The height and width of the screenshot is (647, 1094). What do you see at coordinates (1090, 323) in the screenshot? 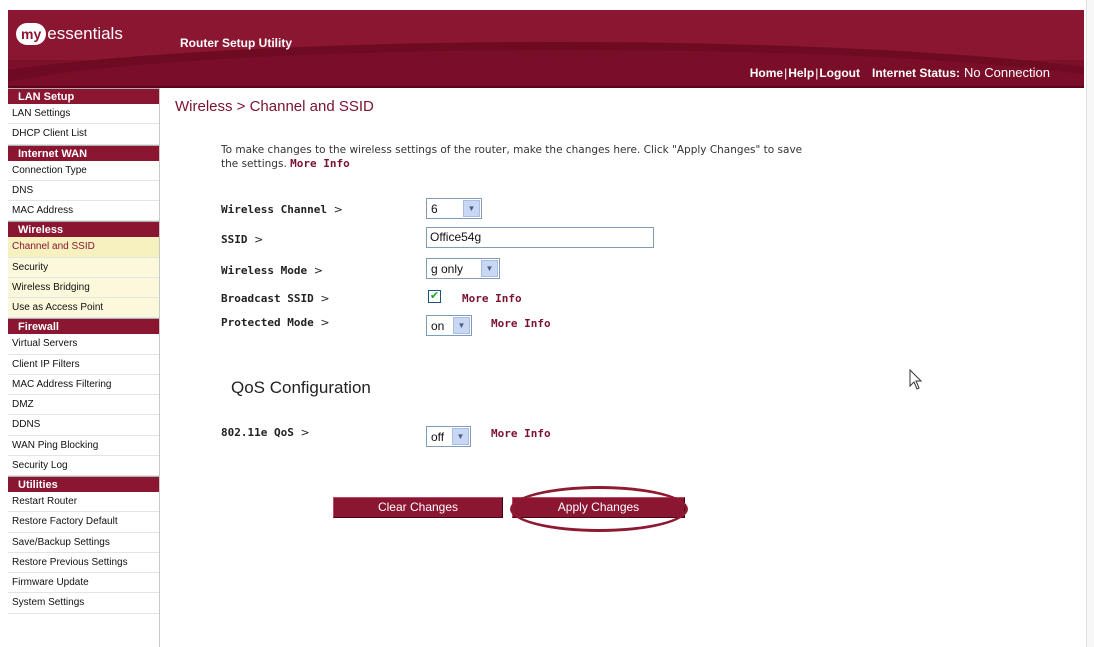
I see `window-scrollbar` at bounding box center [1090, 323].